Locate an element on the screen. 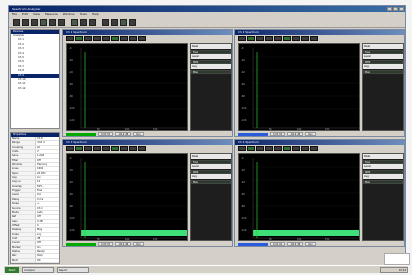 The image size is (412, 275). property-value: 1.000 is located at coordinates (40, 155).